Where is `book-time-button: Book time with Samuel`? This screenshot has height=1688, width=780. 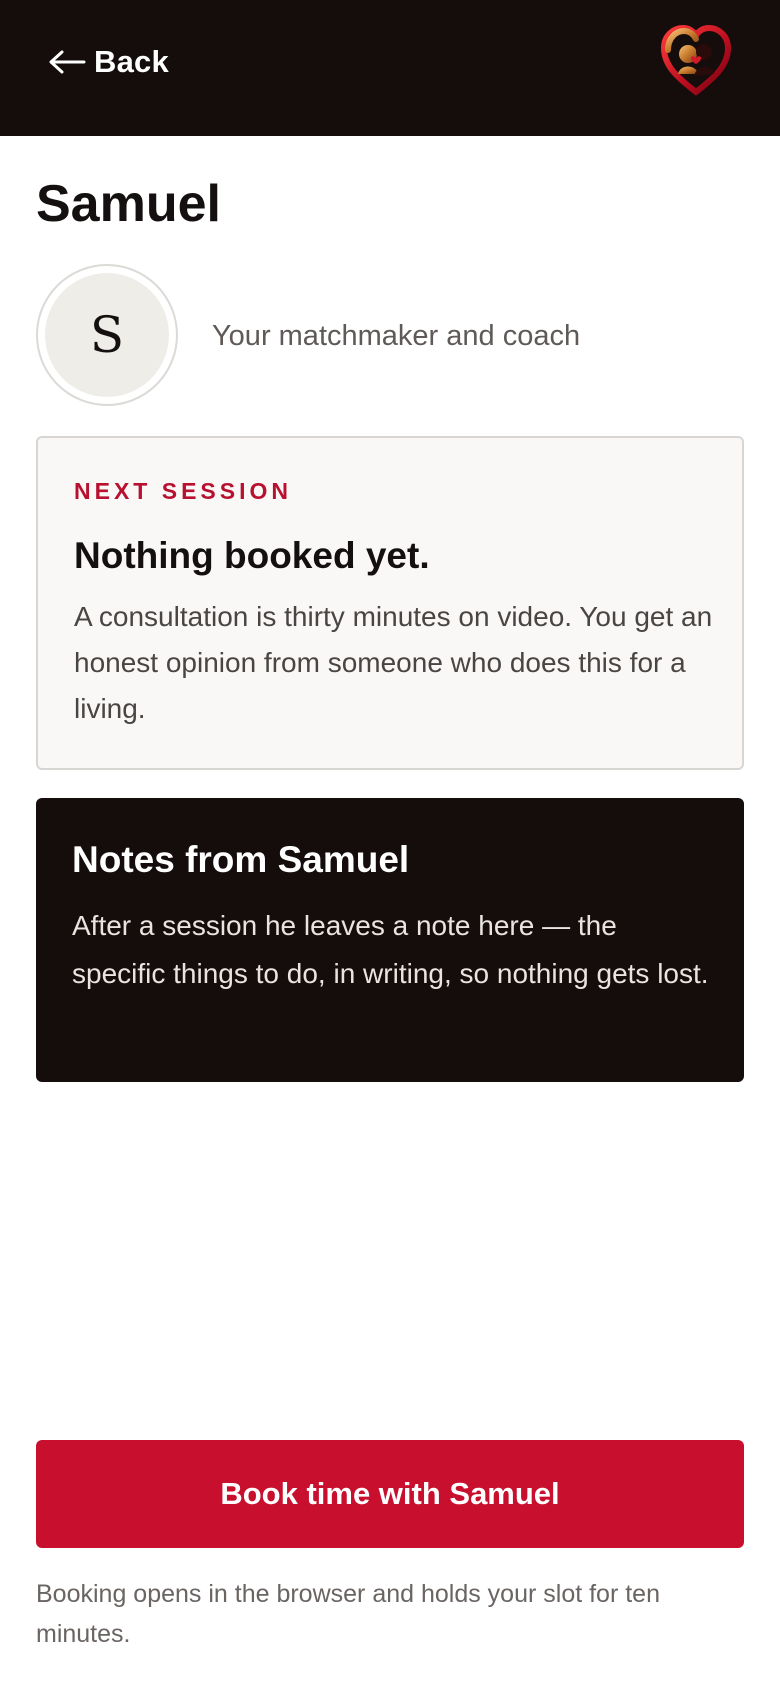
book-time-button: Book time with Samuel is located at coordinates (390, 1494).